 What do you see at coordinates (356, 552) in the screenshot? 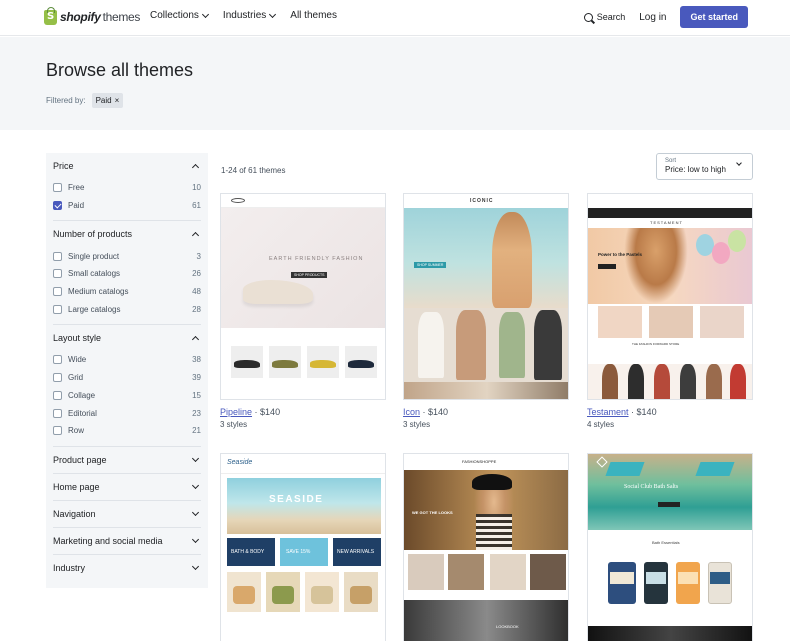
I see `preview-tile-3: NEW ARRIVALS` at bounding box center [356, 552].